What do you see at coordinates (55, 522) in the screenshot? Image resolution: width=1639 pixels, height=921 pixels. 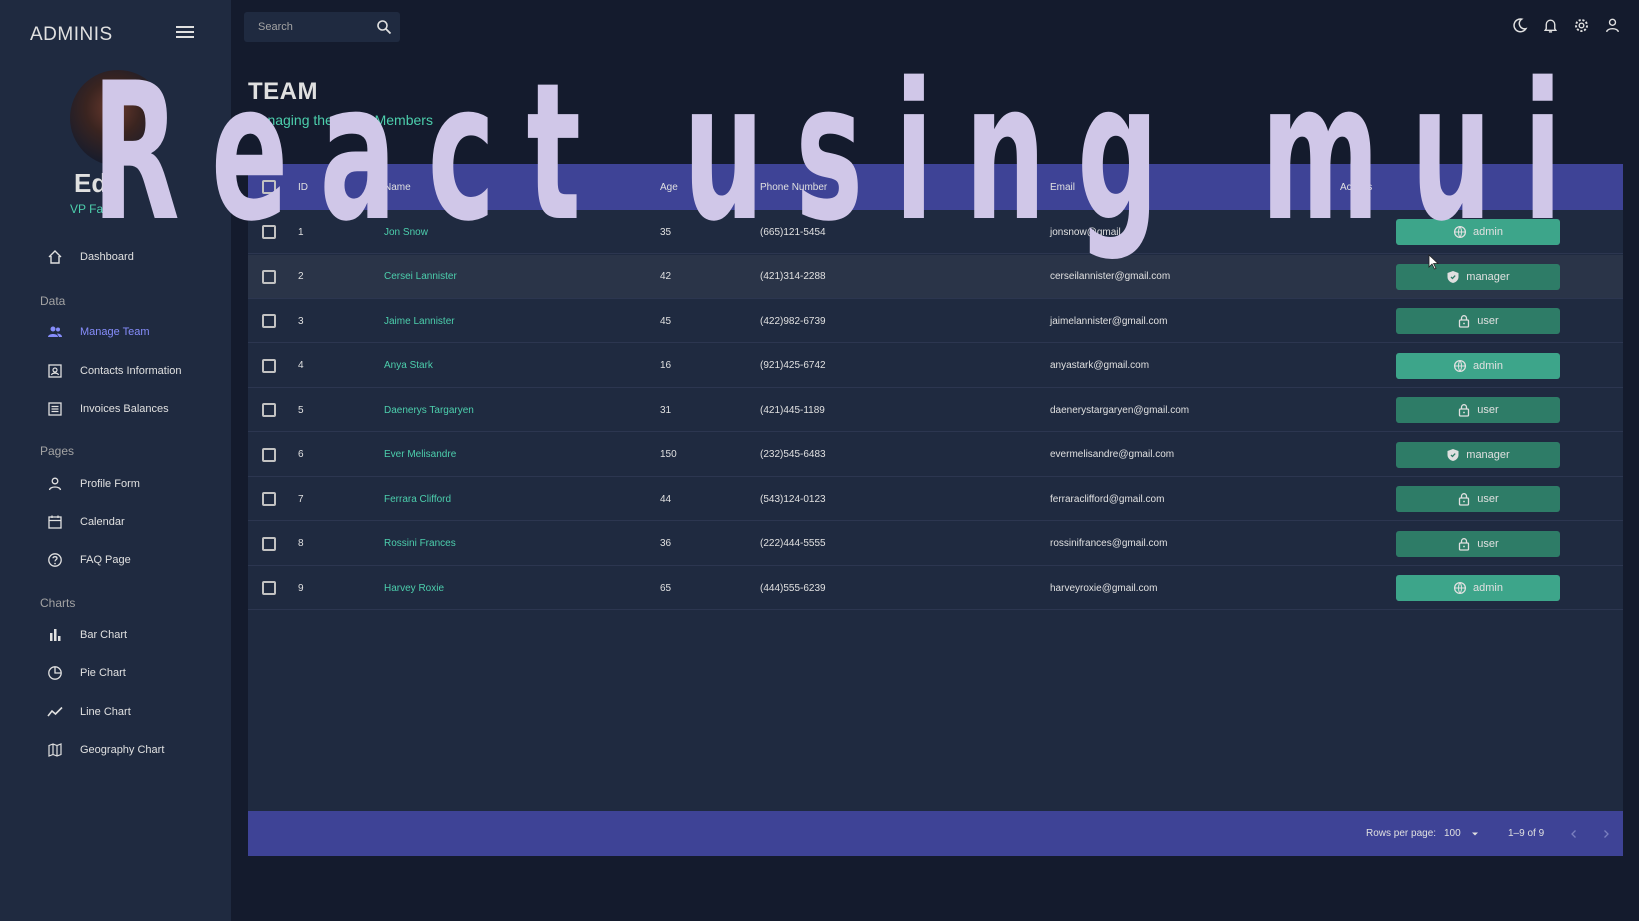 I see `calendar-icon` at bounding box center [55, 522].